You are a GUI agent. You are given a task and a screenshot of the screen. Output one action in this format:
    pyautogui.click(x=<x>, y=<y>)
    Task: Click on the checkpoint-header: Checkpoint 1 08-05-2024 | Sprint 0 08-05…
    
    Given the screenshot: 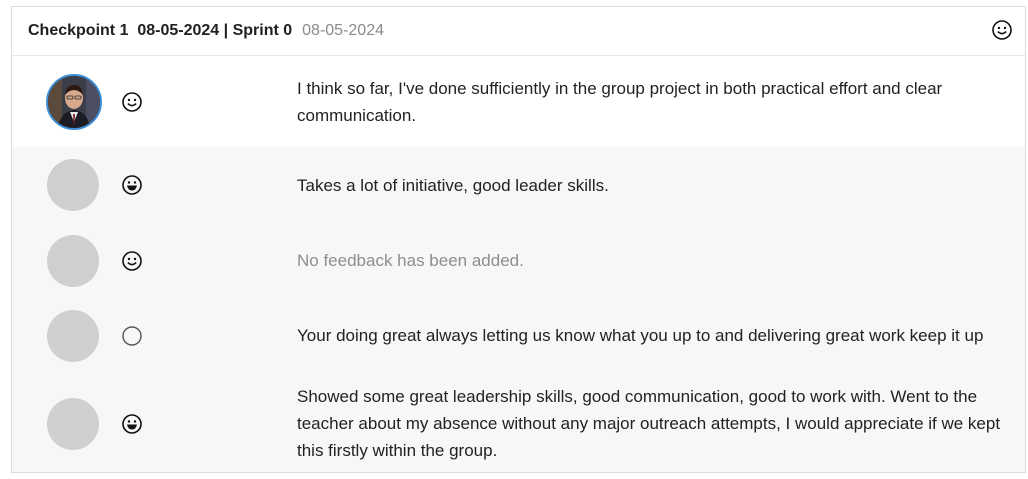 What is the action you would take?
    pyautogui.click(x=518, y=31)
    